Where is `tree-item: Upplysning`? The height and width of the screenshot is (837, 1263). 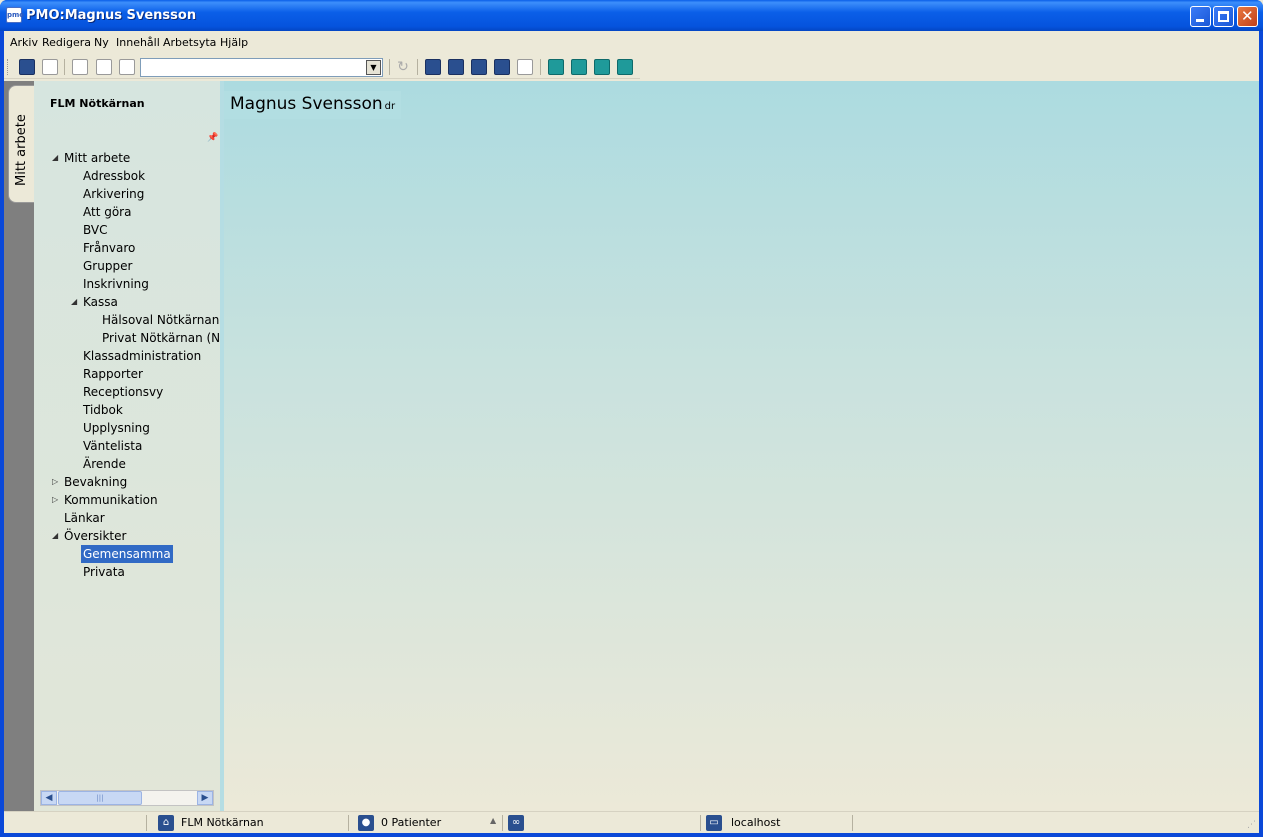
tree-item: Upplysning is located at coordinates (116, 428).